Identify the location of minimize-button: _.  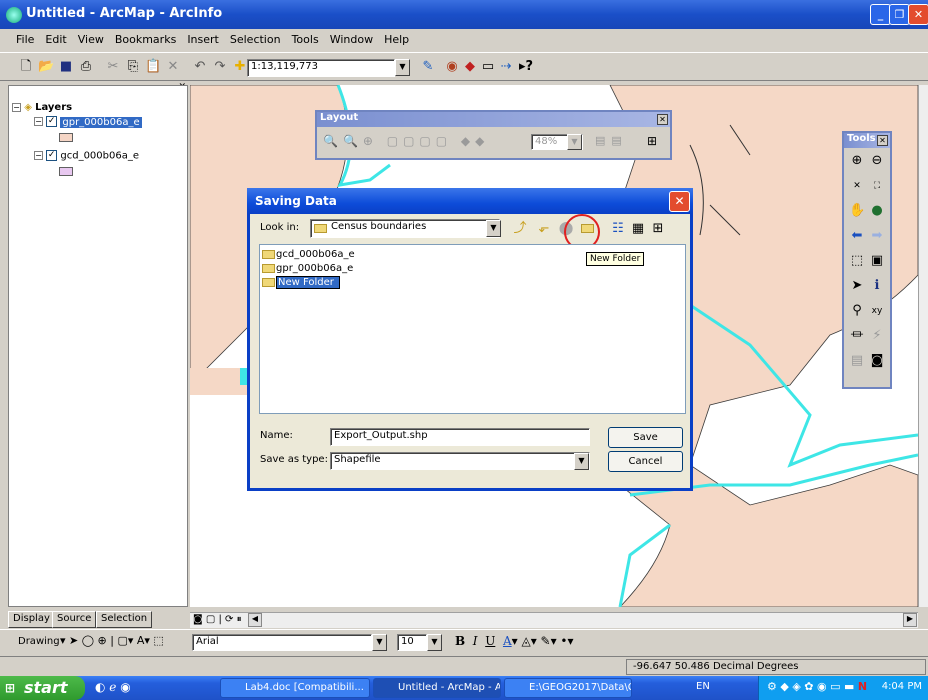
(880, 14).